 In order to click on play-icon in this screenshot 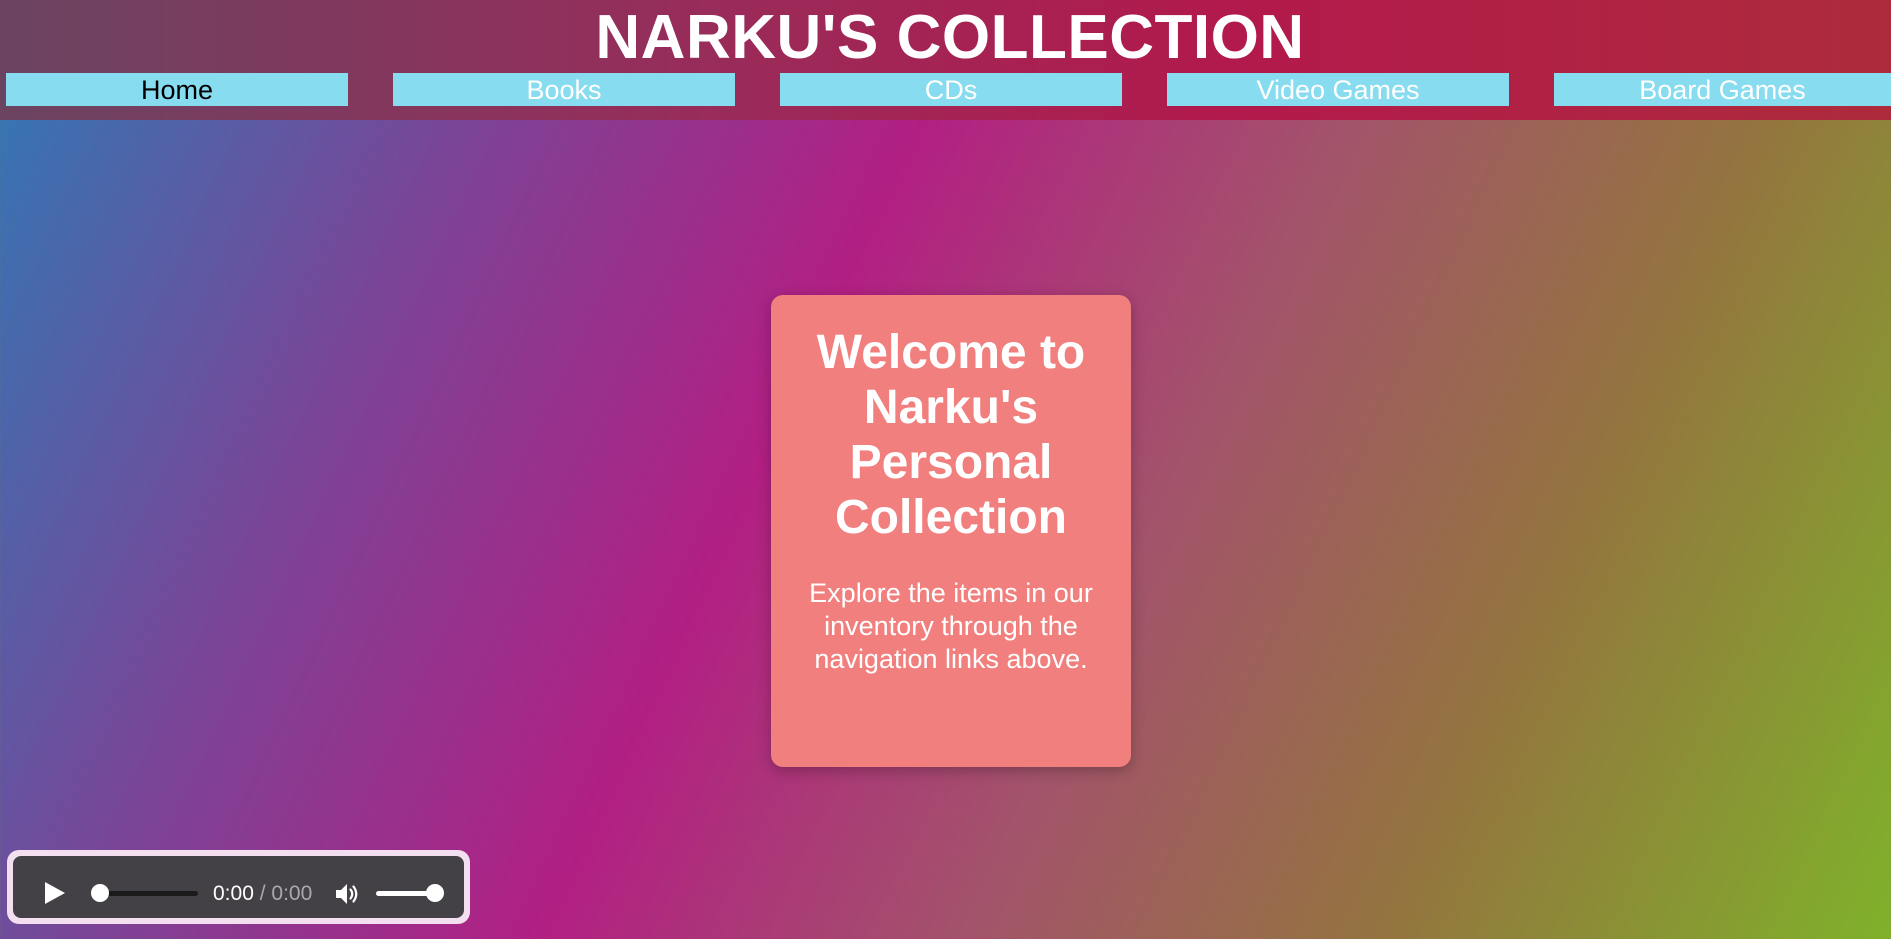, I will do `click(55, 893)`.